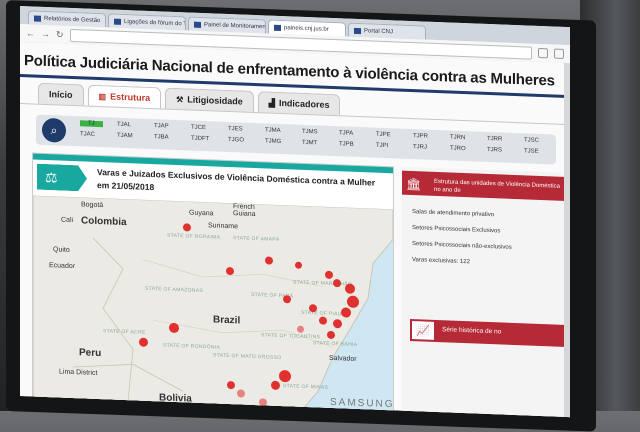 This screenshot has width=640, height=432. I want to click on browser-tab: Painel de Monitoramento, so click(227, 25).